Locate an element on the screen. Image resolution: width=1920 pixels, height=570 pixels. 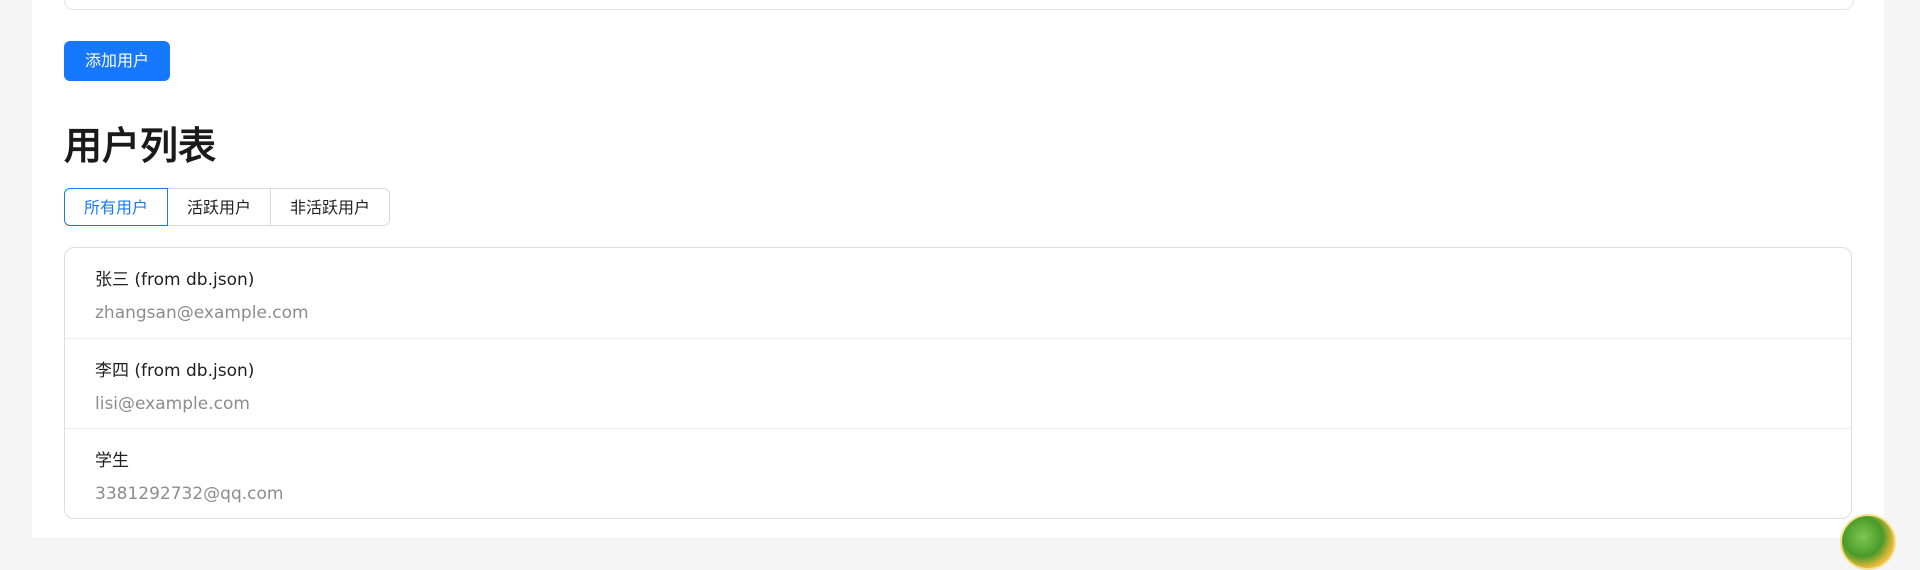
user-name: 李四 (from db.json) is located at coordinates (175, 370).